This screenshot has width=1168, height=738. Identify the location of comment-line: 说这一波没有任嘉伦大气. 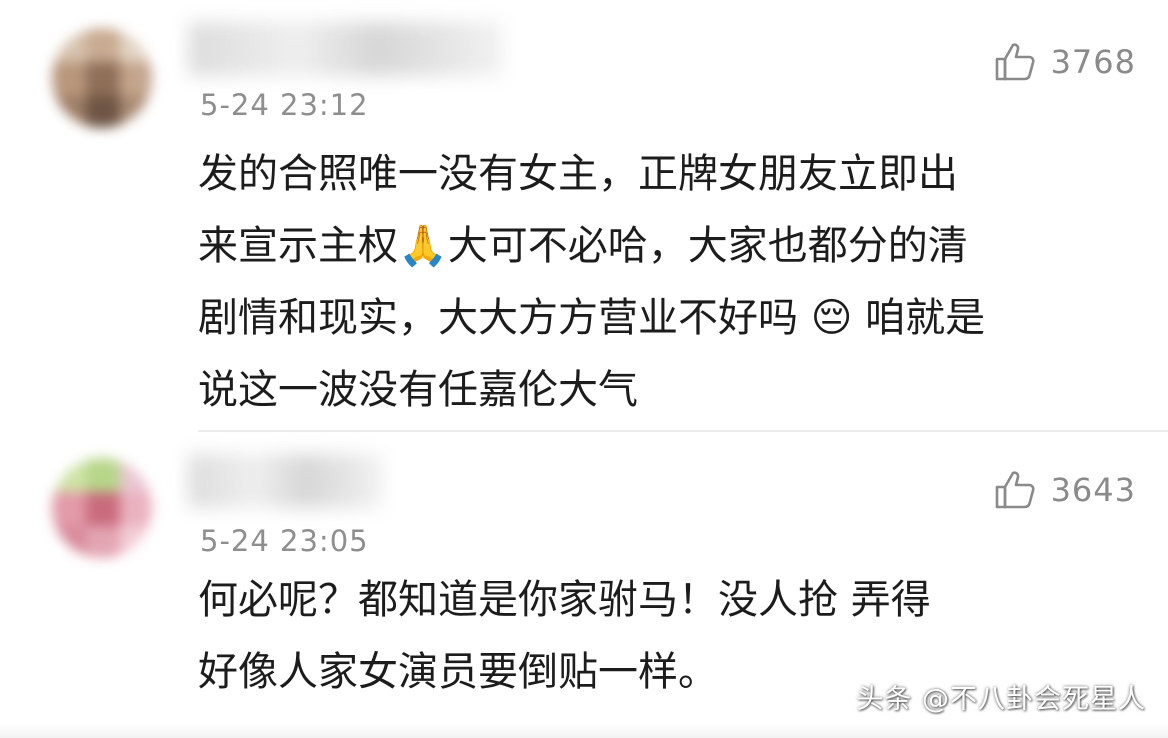
(418, 390).